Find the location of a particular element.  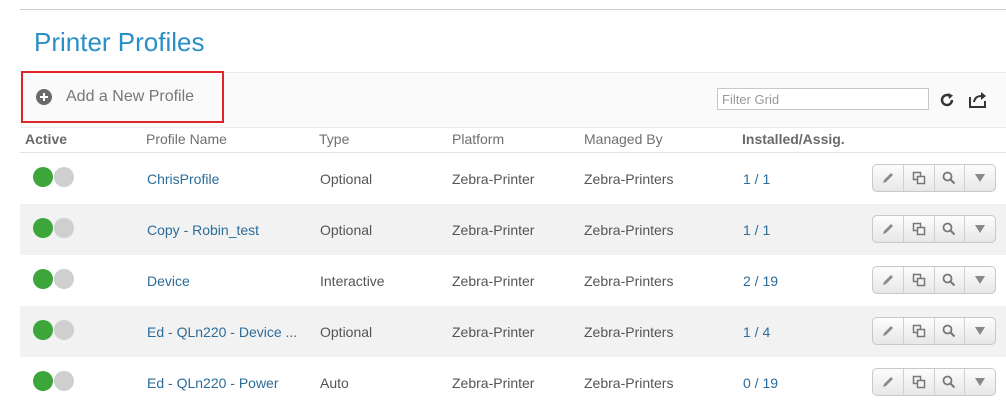

column-header-type: Type is located at coordinates (334, 139).